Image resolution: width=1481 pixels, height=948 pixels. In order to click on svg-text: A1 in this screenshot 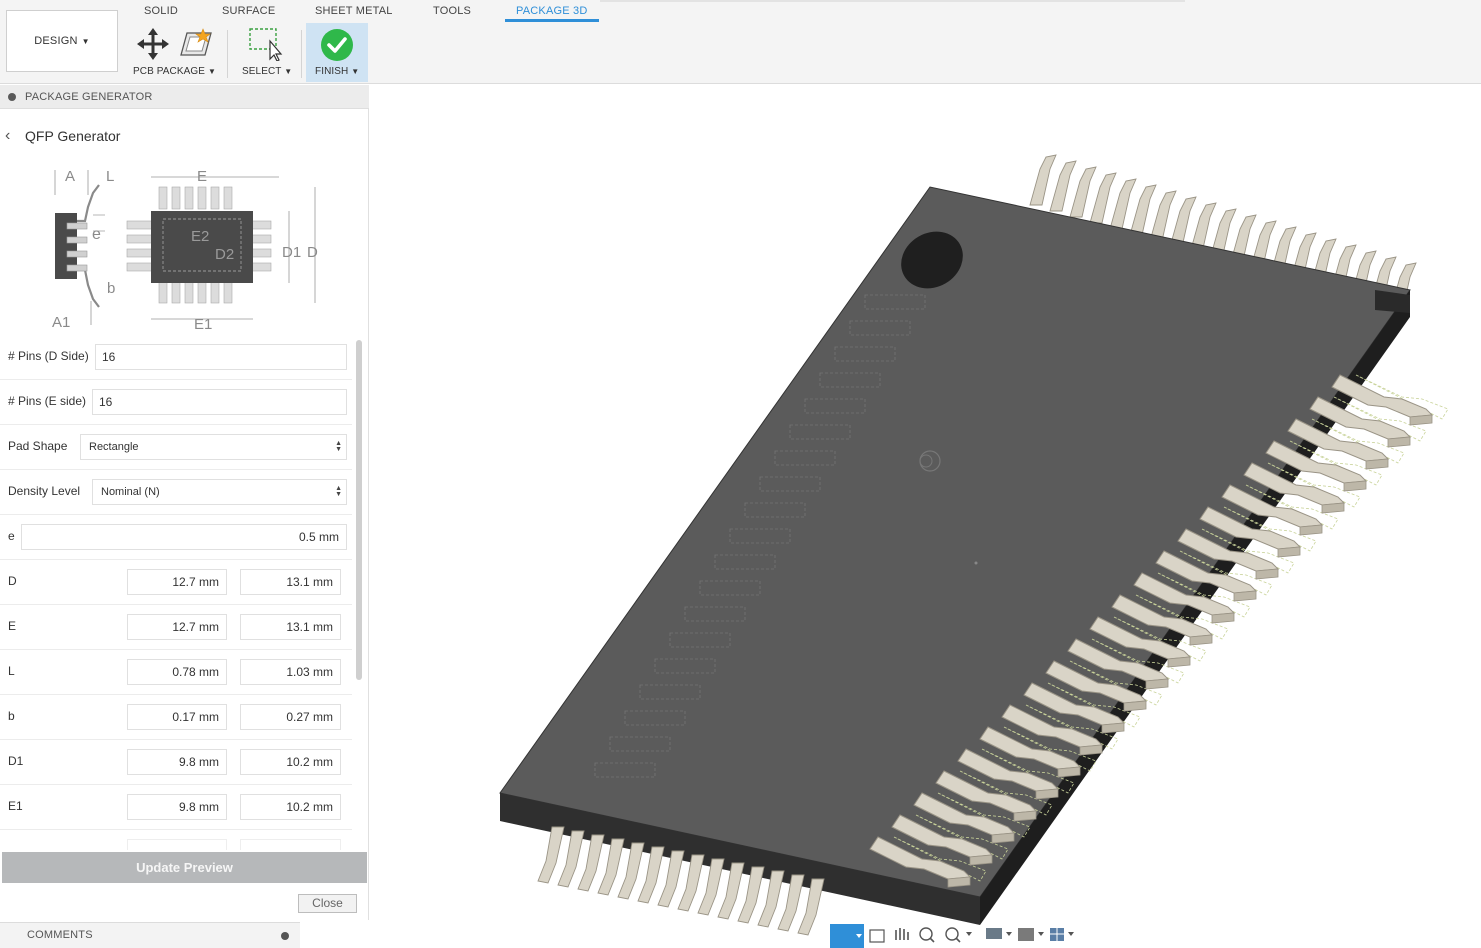, I will do `click(61, 322)`.